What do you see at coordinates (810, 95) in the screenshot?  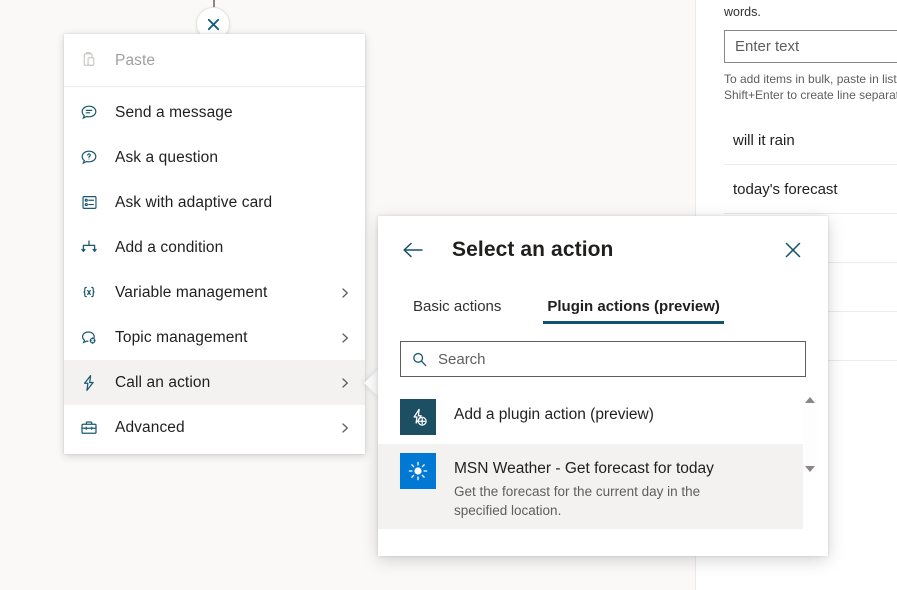 I see `bulk-hint-line-2: Shift+Enter to create line separators.` at bounding box center [810, 95].